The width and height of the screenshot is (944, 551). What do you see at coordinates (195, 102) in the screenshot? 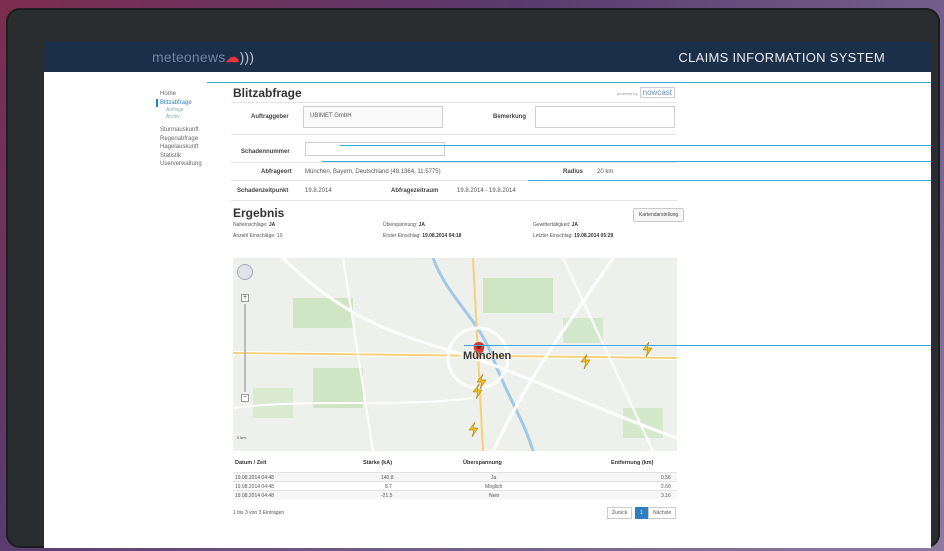
I see `sidebar-item-blitzabfrage: Blitzabfrage` at bounding box center [195, 102].